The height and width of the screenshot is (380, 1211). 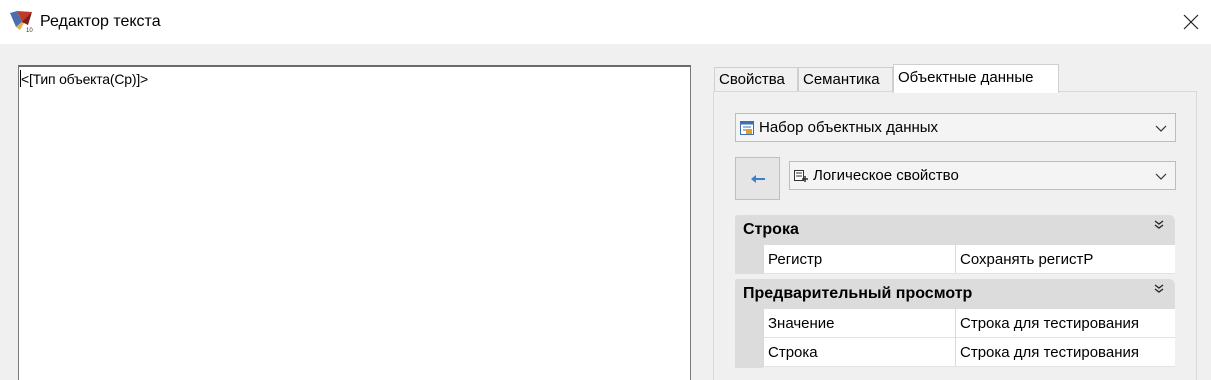 What do you see at coordinates (955, 127) in the screenshot?
I see `dataset-select: Набор объектных данных` at bounding box center [955, 127].